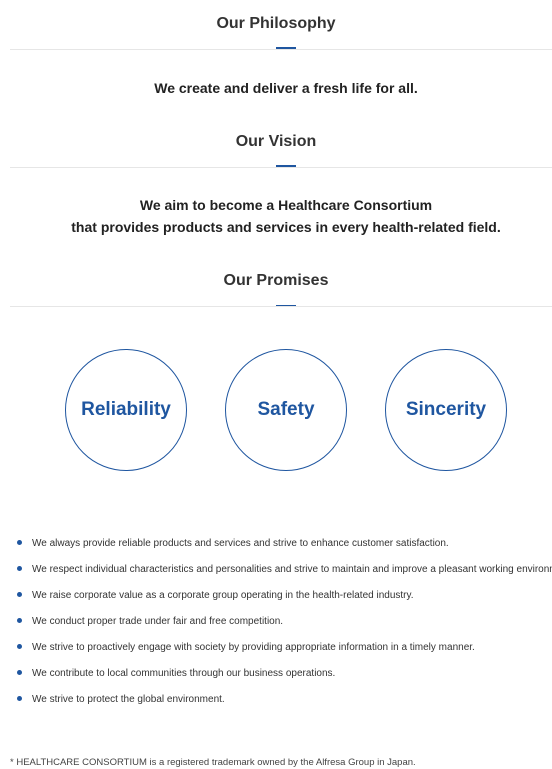 This screenshot has width=552, height=769. Describe the element at coordinates (276, 141) in the screenshot. I see `vision-title: Our Vision` at that location.